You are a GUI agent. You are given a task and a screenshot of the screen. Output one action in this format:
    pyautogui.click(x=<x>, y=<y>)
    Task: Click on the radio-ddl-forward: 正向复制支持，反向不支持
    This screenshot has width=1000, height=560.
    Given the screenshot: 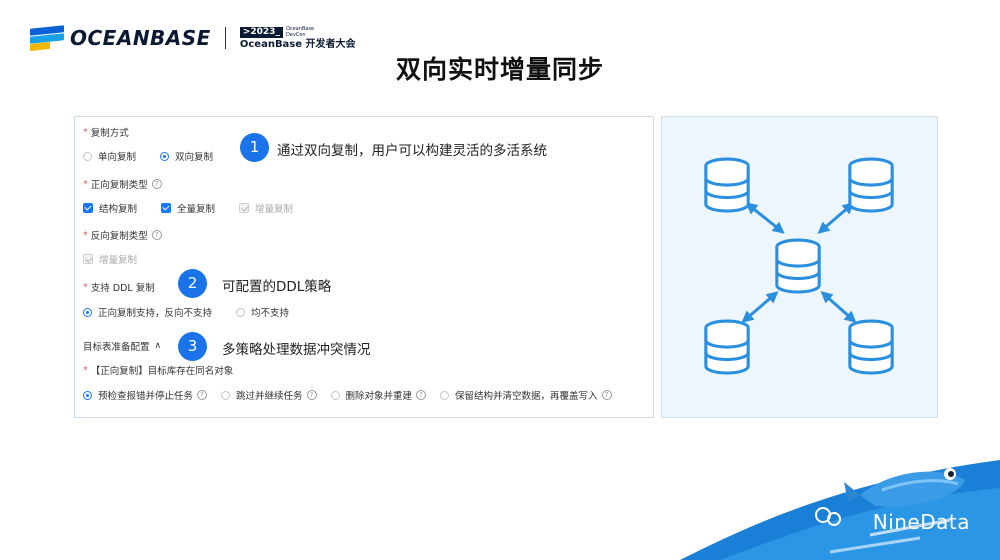 What is the action you would take?
    pyautogui.click(x=147, y=312)
    